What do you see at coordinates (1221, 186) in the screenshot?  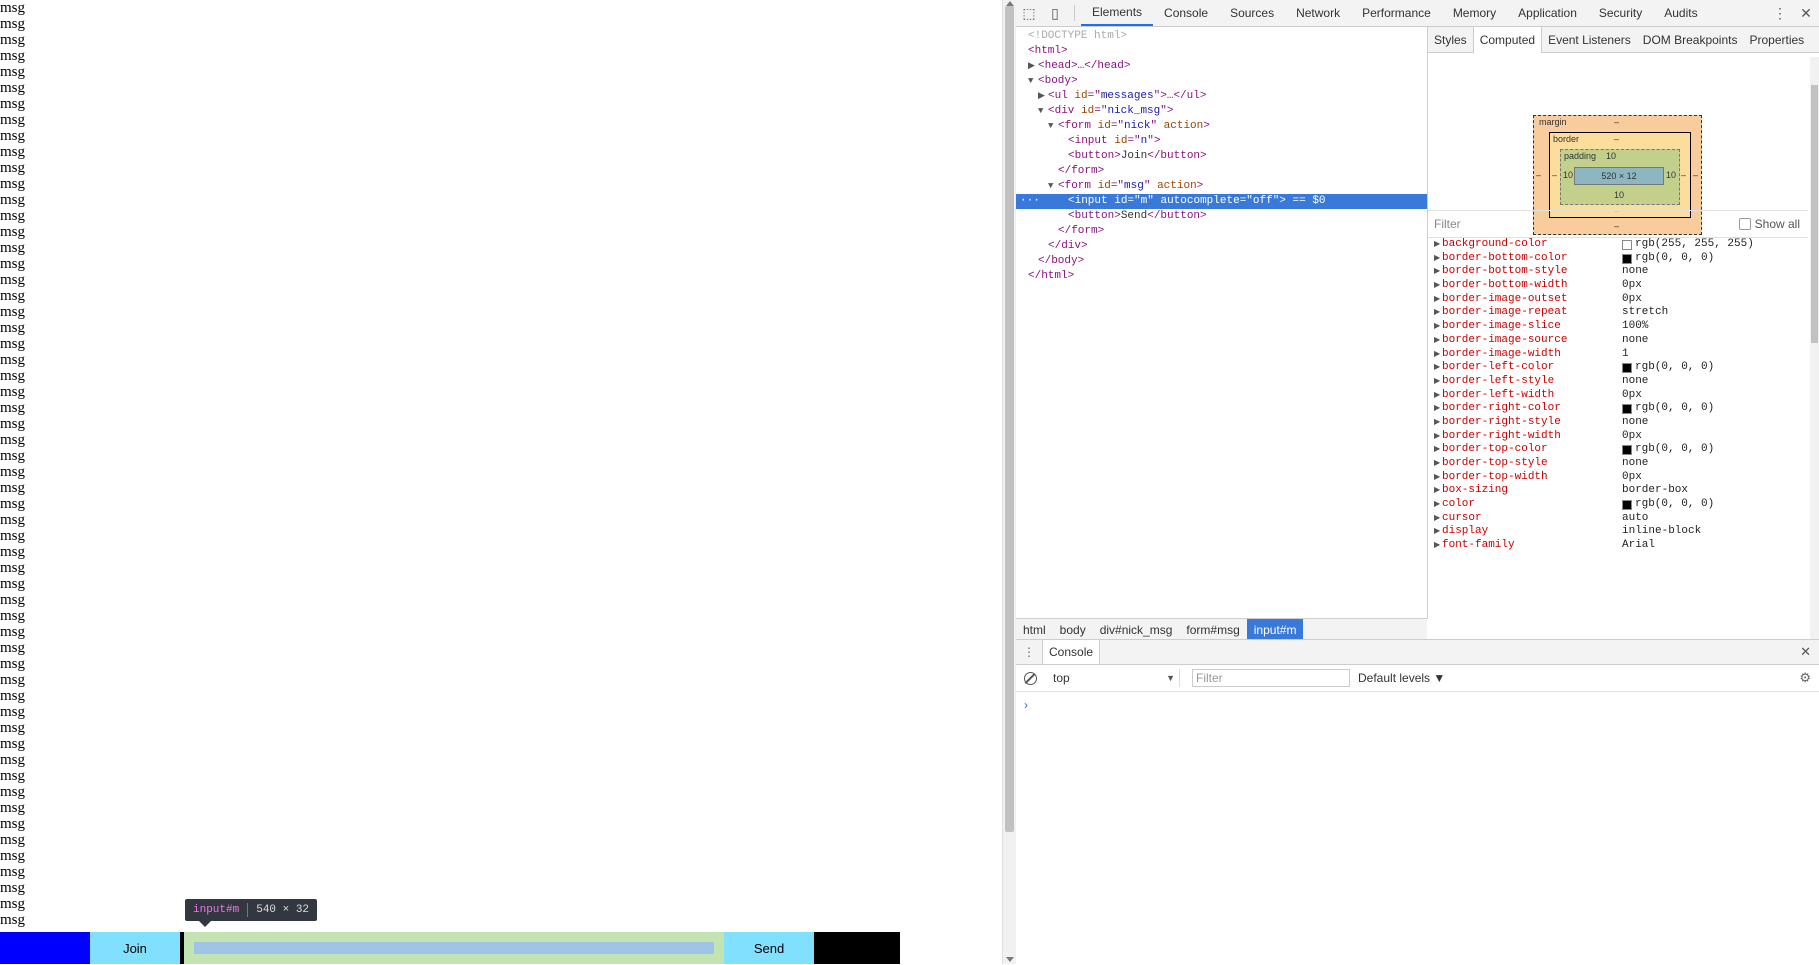 I see `dom-form-msg: ▼ <form id="msg" action>` at bounding box center [1221, 186].